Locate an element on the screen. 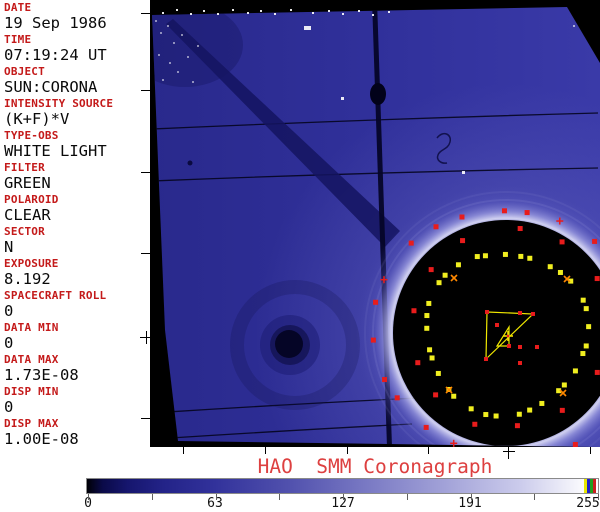 The height and width of the screenshot is (512, 600). dark-speck is located at coordinates (190, 163).